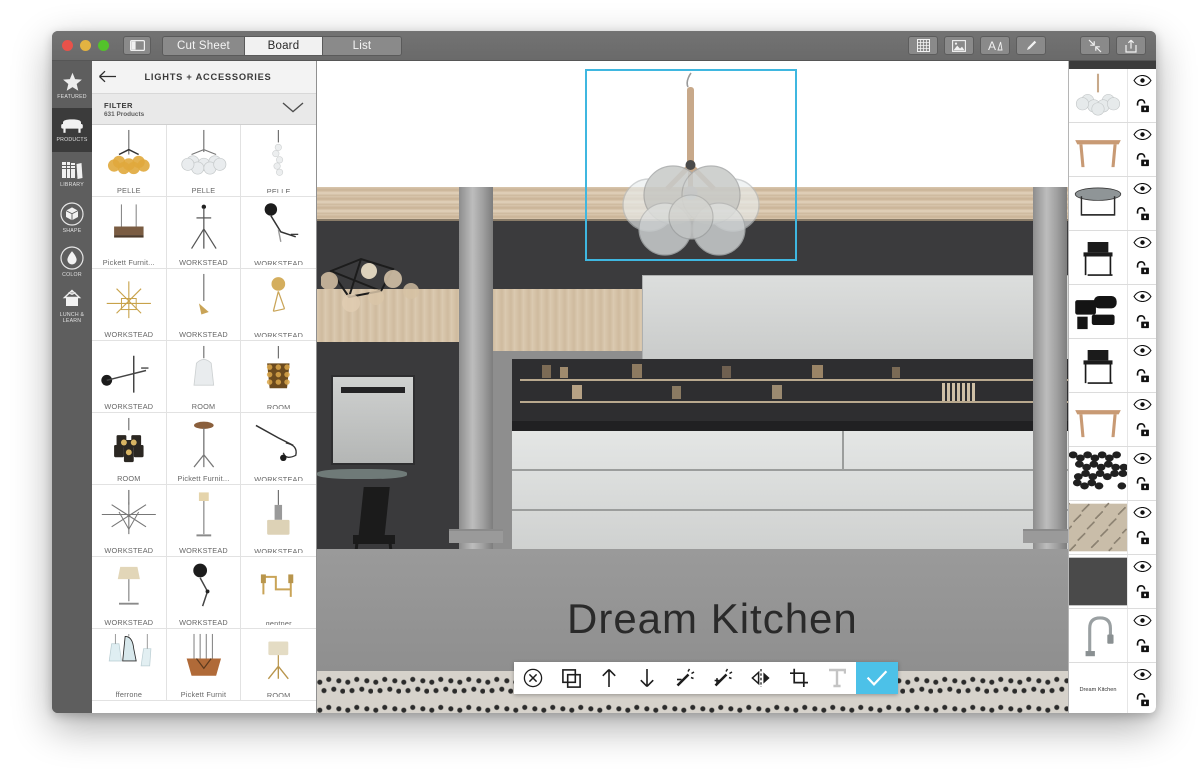 The width and height of the screenshot is (1200, 777). I want to click on magic-wand-plus-icon, so click(723, 678).